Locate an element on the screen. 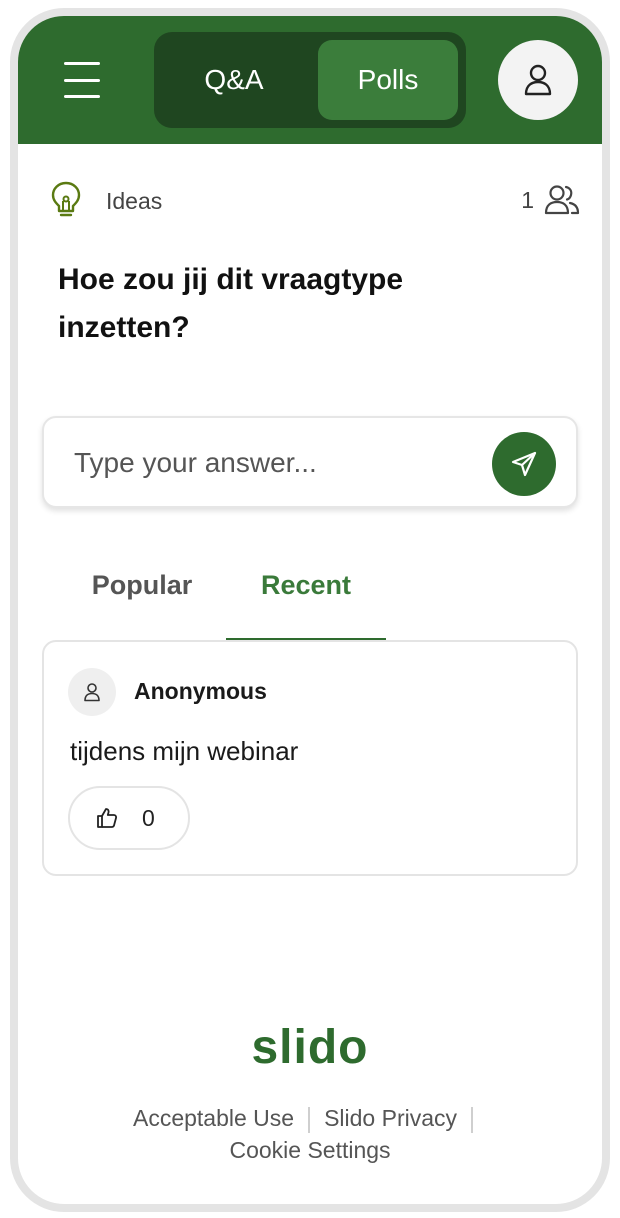  cookie-settings-link: Cookie Settings is located at coordinates (309, 1150).